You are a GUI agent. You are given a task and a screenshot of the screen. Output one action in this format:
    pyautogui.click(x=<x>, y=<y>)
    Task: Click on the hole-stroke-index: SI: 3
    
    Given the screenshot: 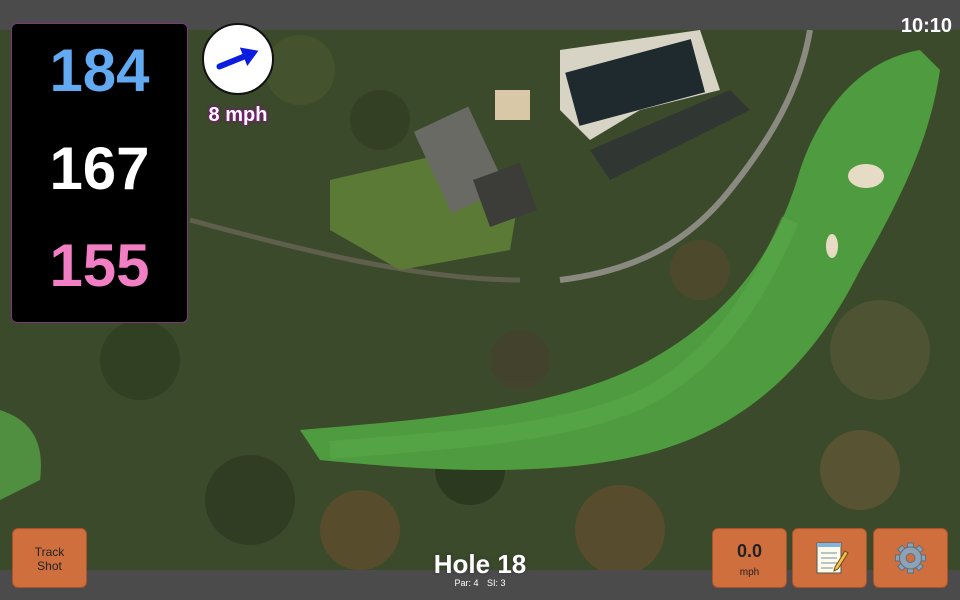 What is the action you would take?
    pyautogui.click(x=496, y=583)
    